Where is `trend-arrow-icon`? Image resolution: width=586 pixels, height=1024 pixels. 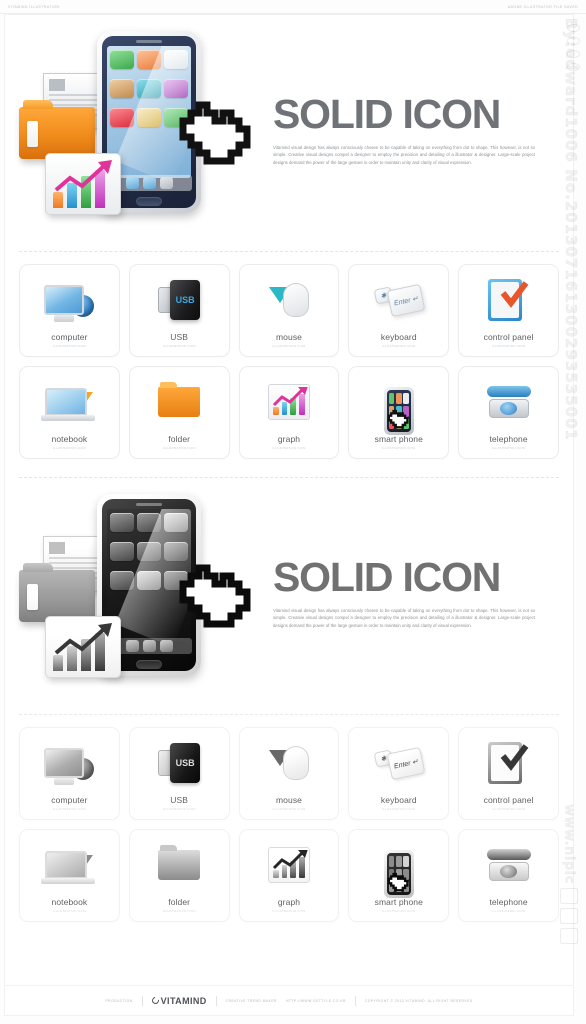
trend-arrow-icon is located at coordinates (83, 639).